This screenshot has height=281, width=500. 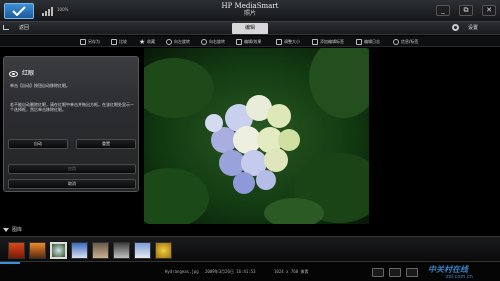 I want to click on slideshow-button, so click(x=412, y=272).